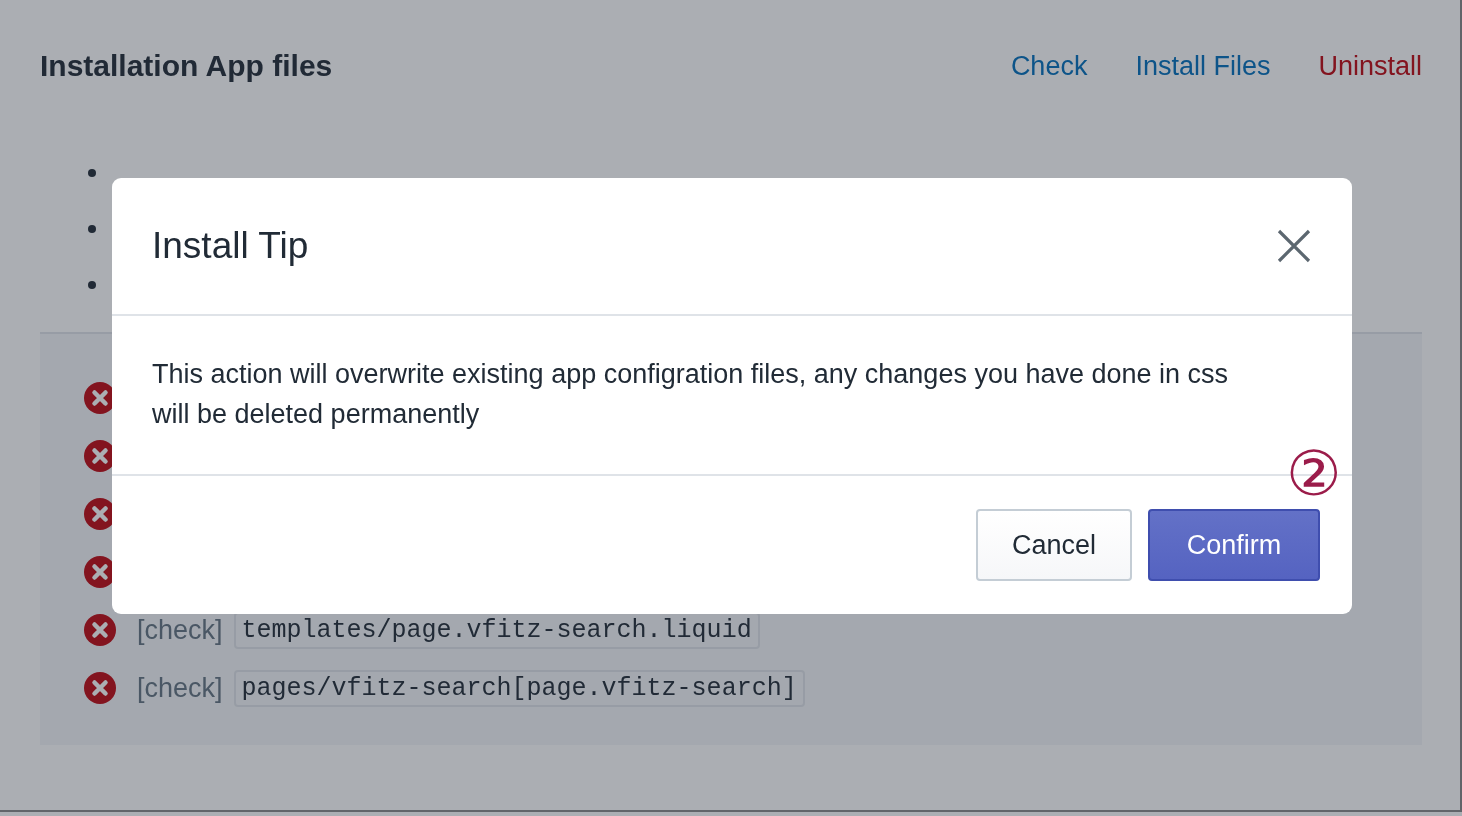 The height and width of the screenshot is (816, 1462). Describe the element at coordinates (1203, 66) in the screenshot. I see `action-link: Install Files` at that location.